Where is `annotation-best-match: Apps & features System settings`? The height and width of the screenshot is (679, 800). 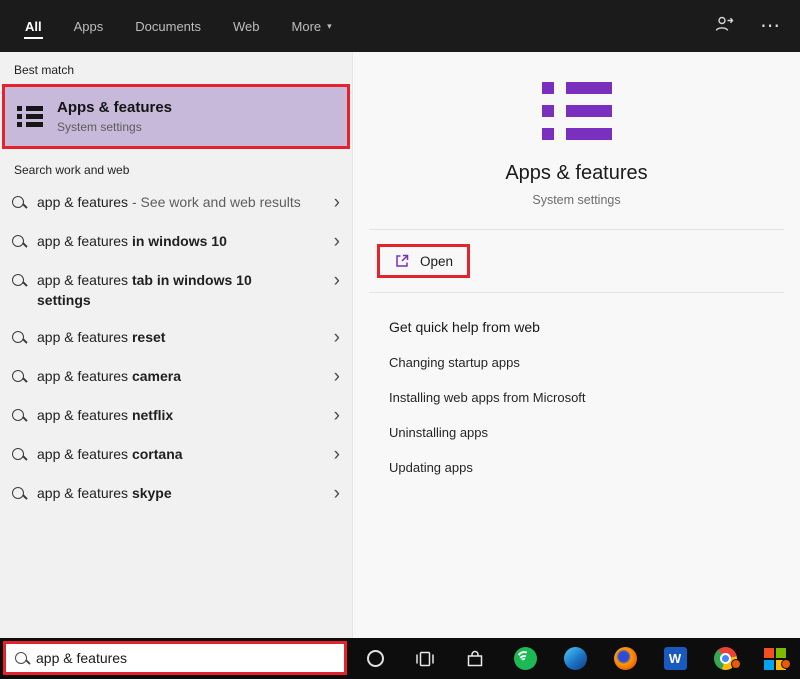 annotation-best-match: Apps & features System settings is located at coordinates (176, 116).